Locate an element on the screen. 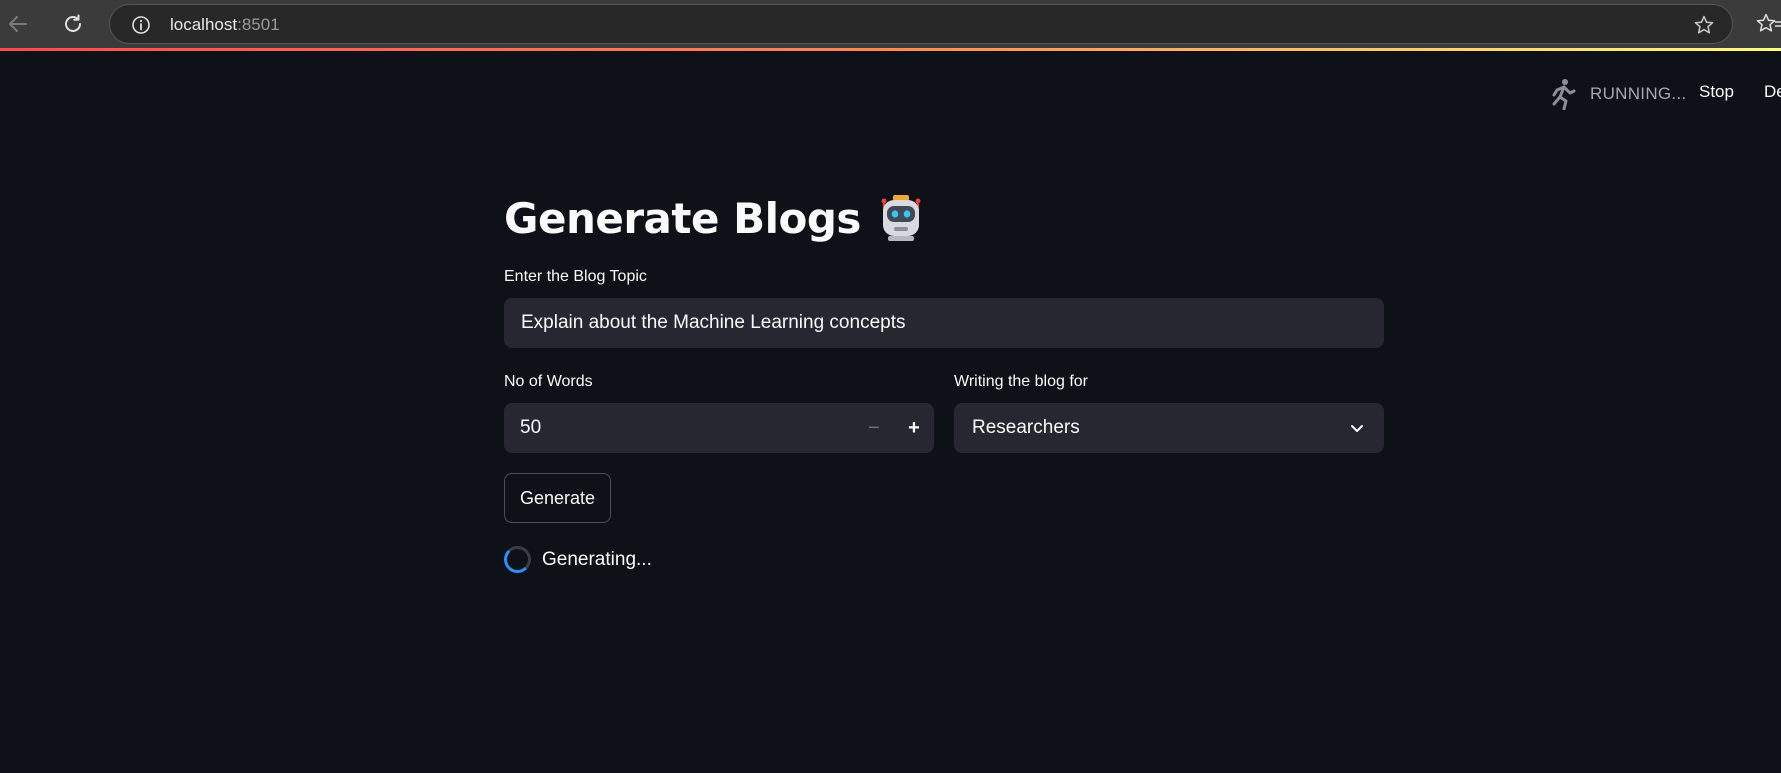 This screenshot has width=1781, height=773. increment-button: + is located at coordinates (914, 428).